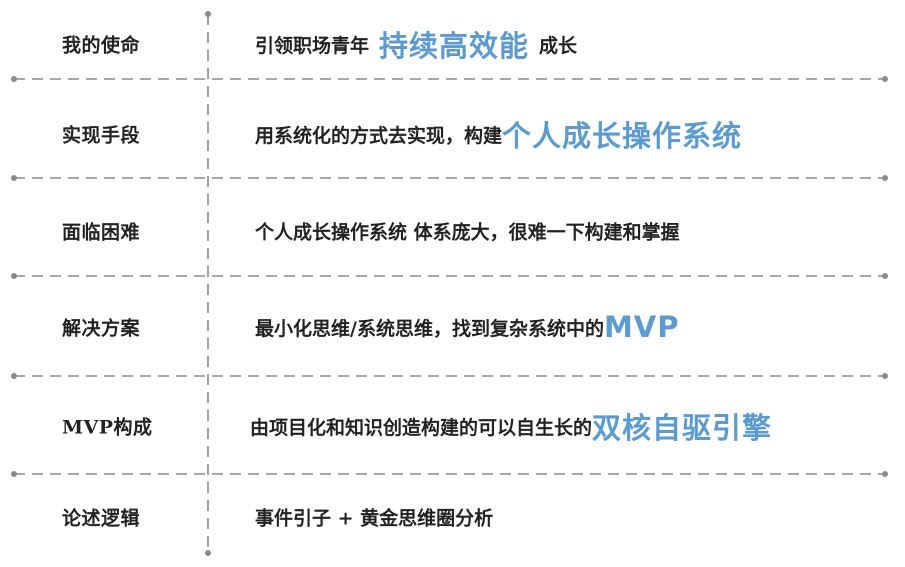 The width and height of the screenshot is (905, 567). I want to click on row-content: 由项目化和知识创造构建的可以自生长的 双核自驱引擎, so click(511, 426).